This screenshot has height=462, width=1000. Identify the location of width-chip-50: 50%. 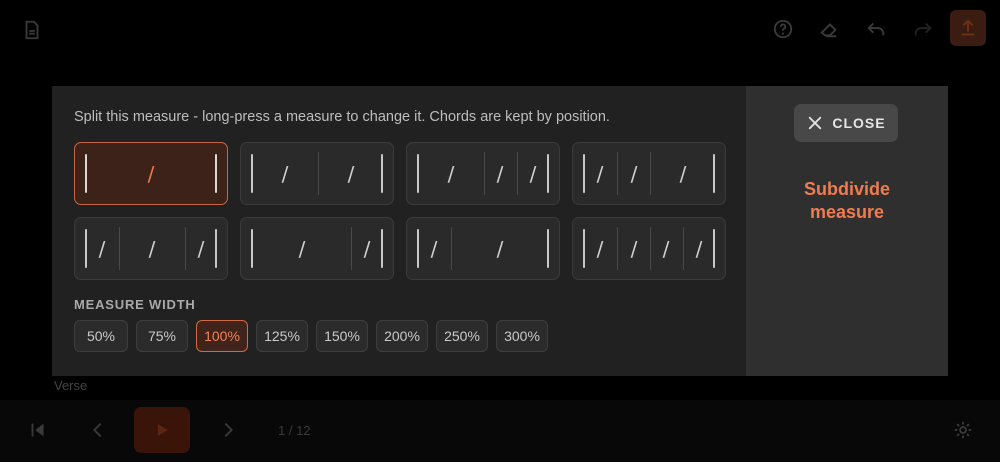
(101, 336).